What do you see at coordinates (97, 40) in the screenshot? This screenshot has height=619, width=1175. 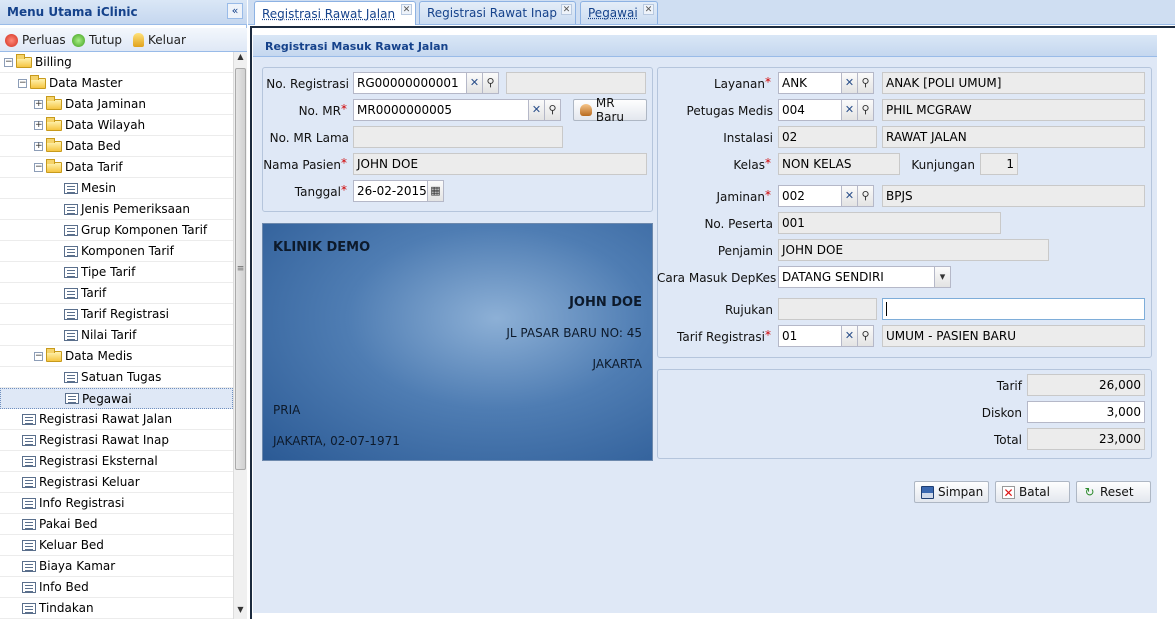 I see `collapse-all-button: Tutup` at bounding box center [97, 40].